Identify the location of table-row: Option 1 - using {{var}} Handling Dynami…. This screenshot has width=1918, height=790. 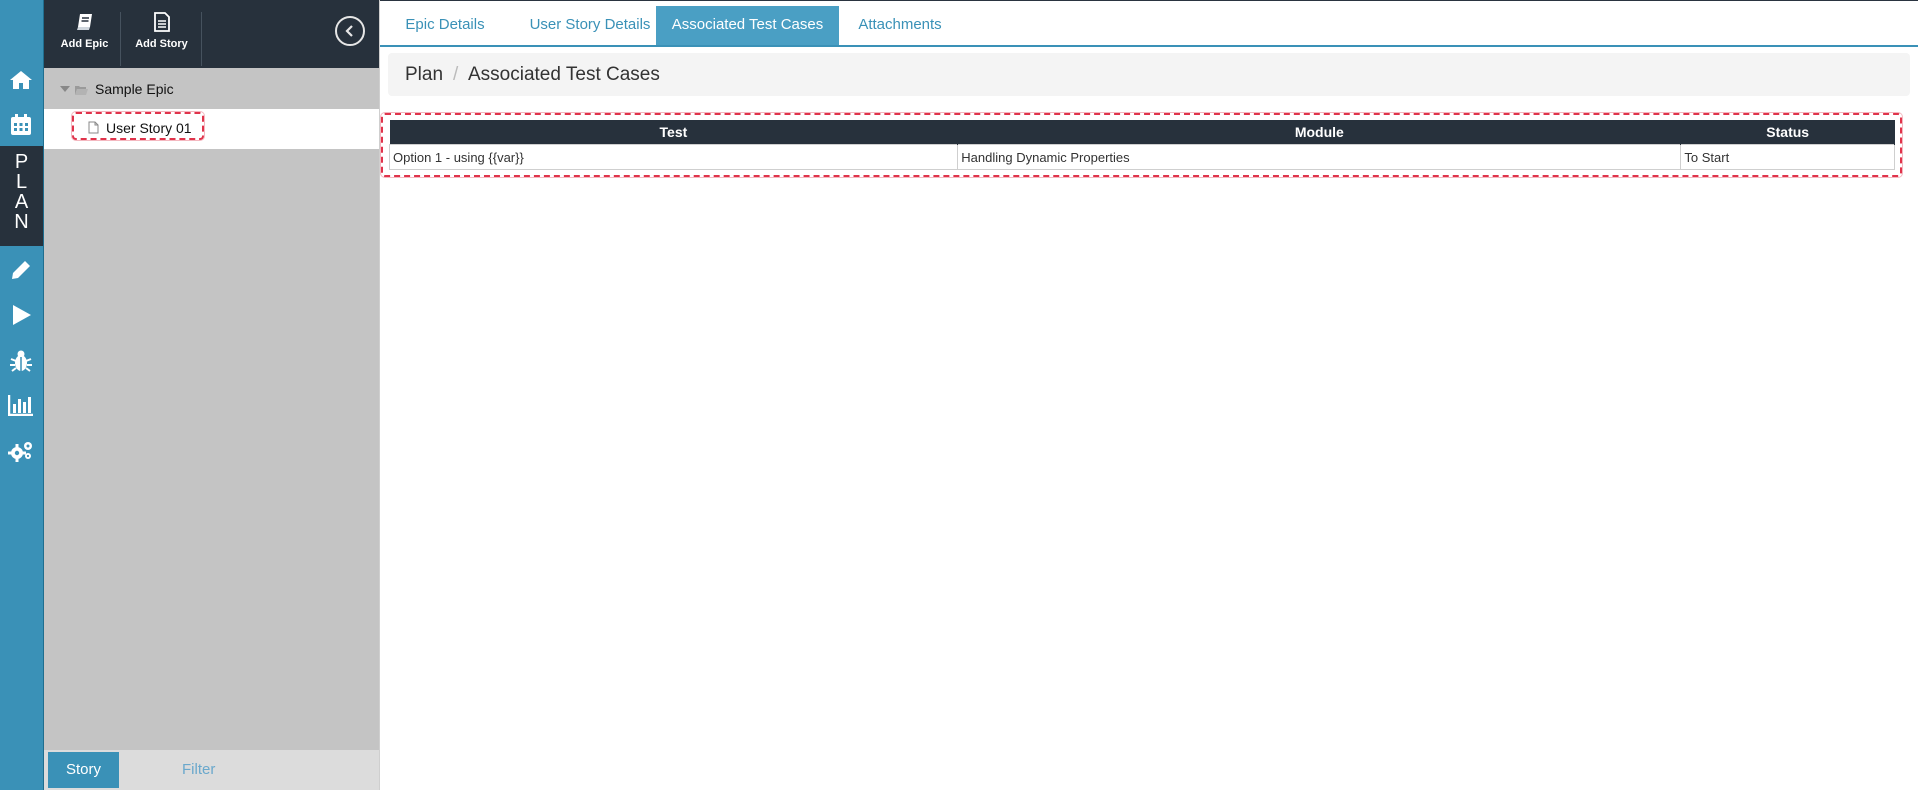
(1141, 157).